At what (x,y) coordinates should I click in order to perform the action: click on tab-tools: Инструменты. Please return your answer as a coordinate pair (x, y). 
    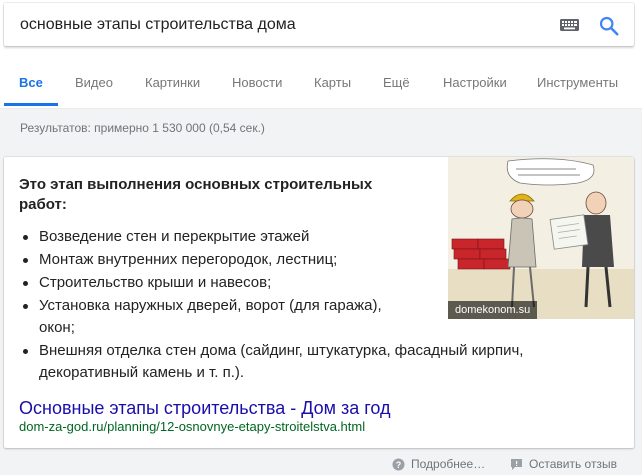
    Looking at the image, I should click on (577, 83).